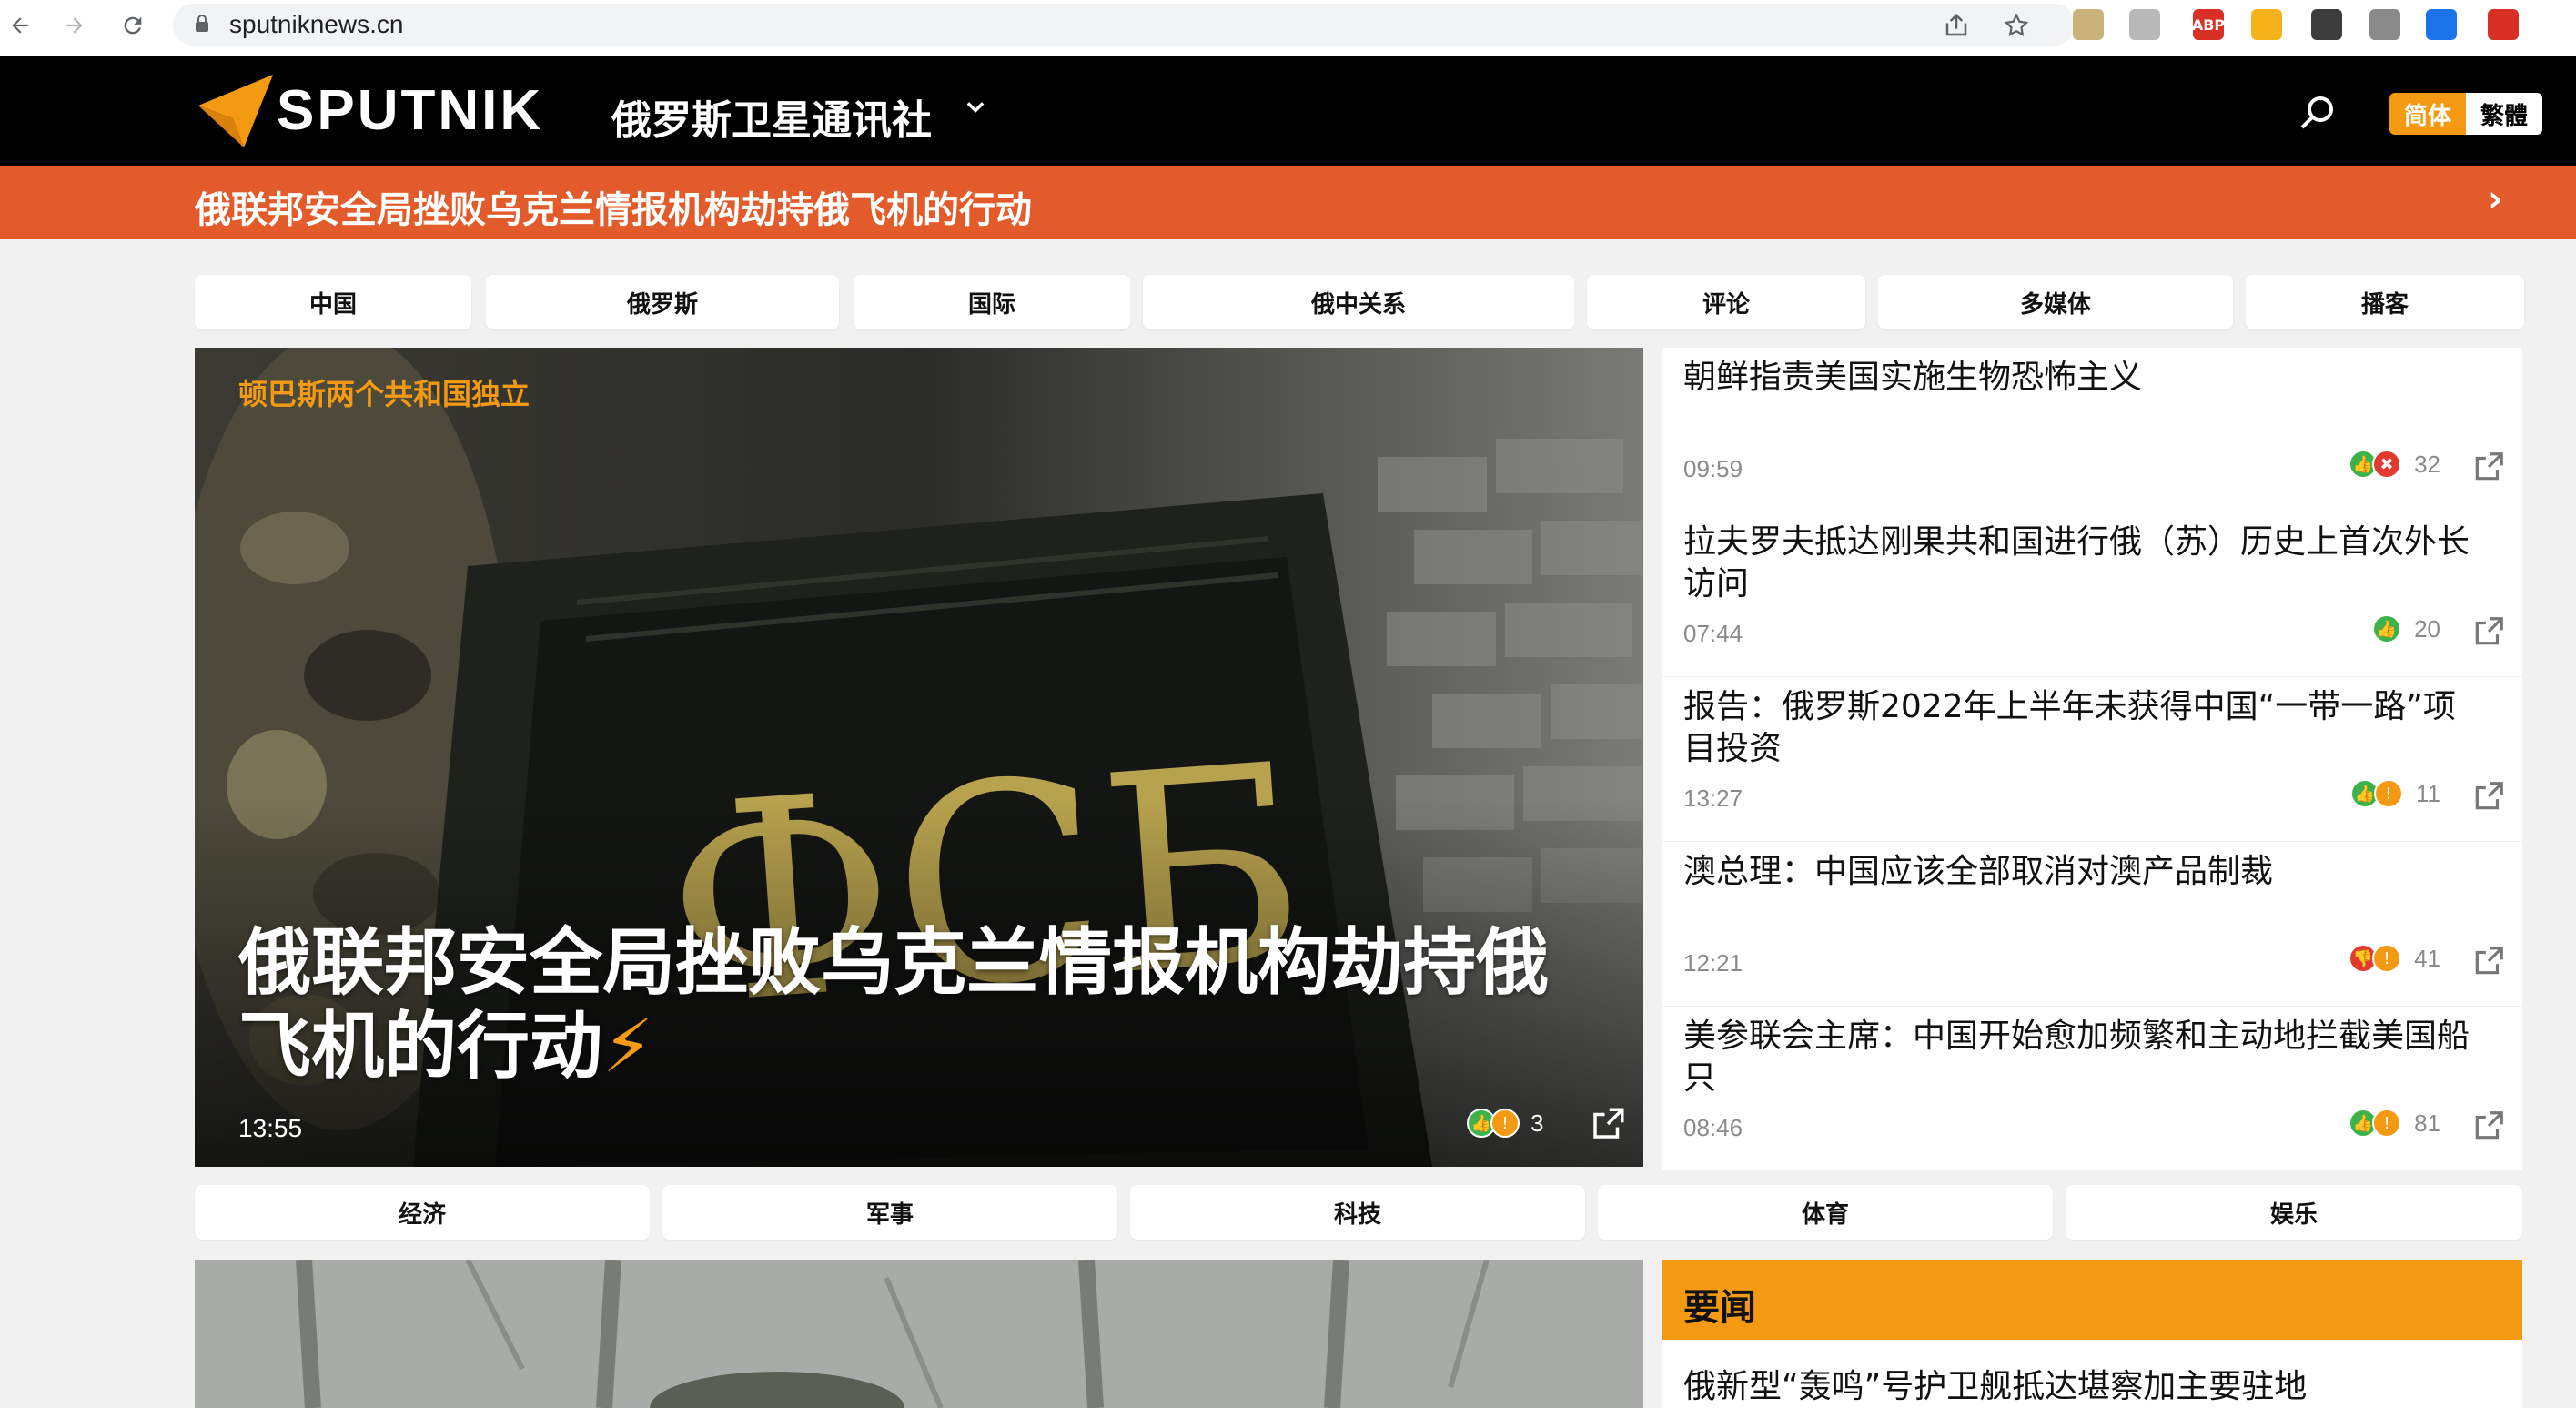 This screenshot has width=2576, height=1408. I want to click on nav-tab: 科技, so click(1357, 1212).